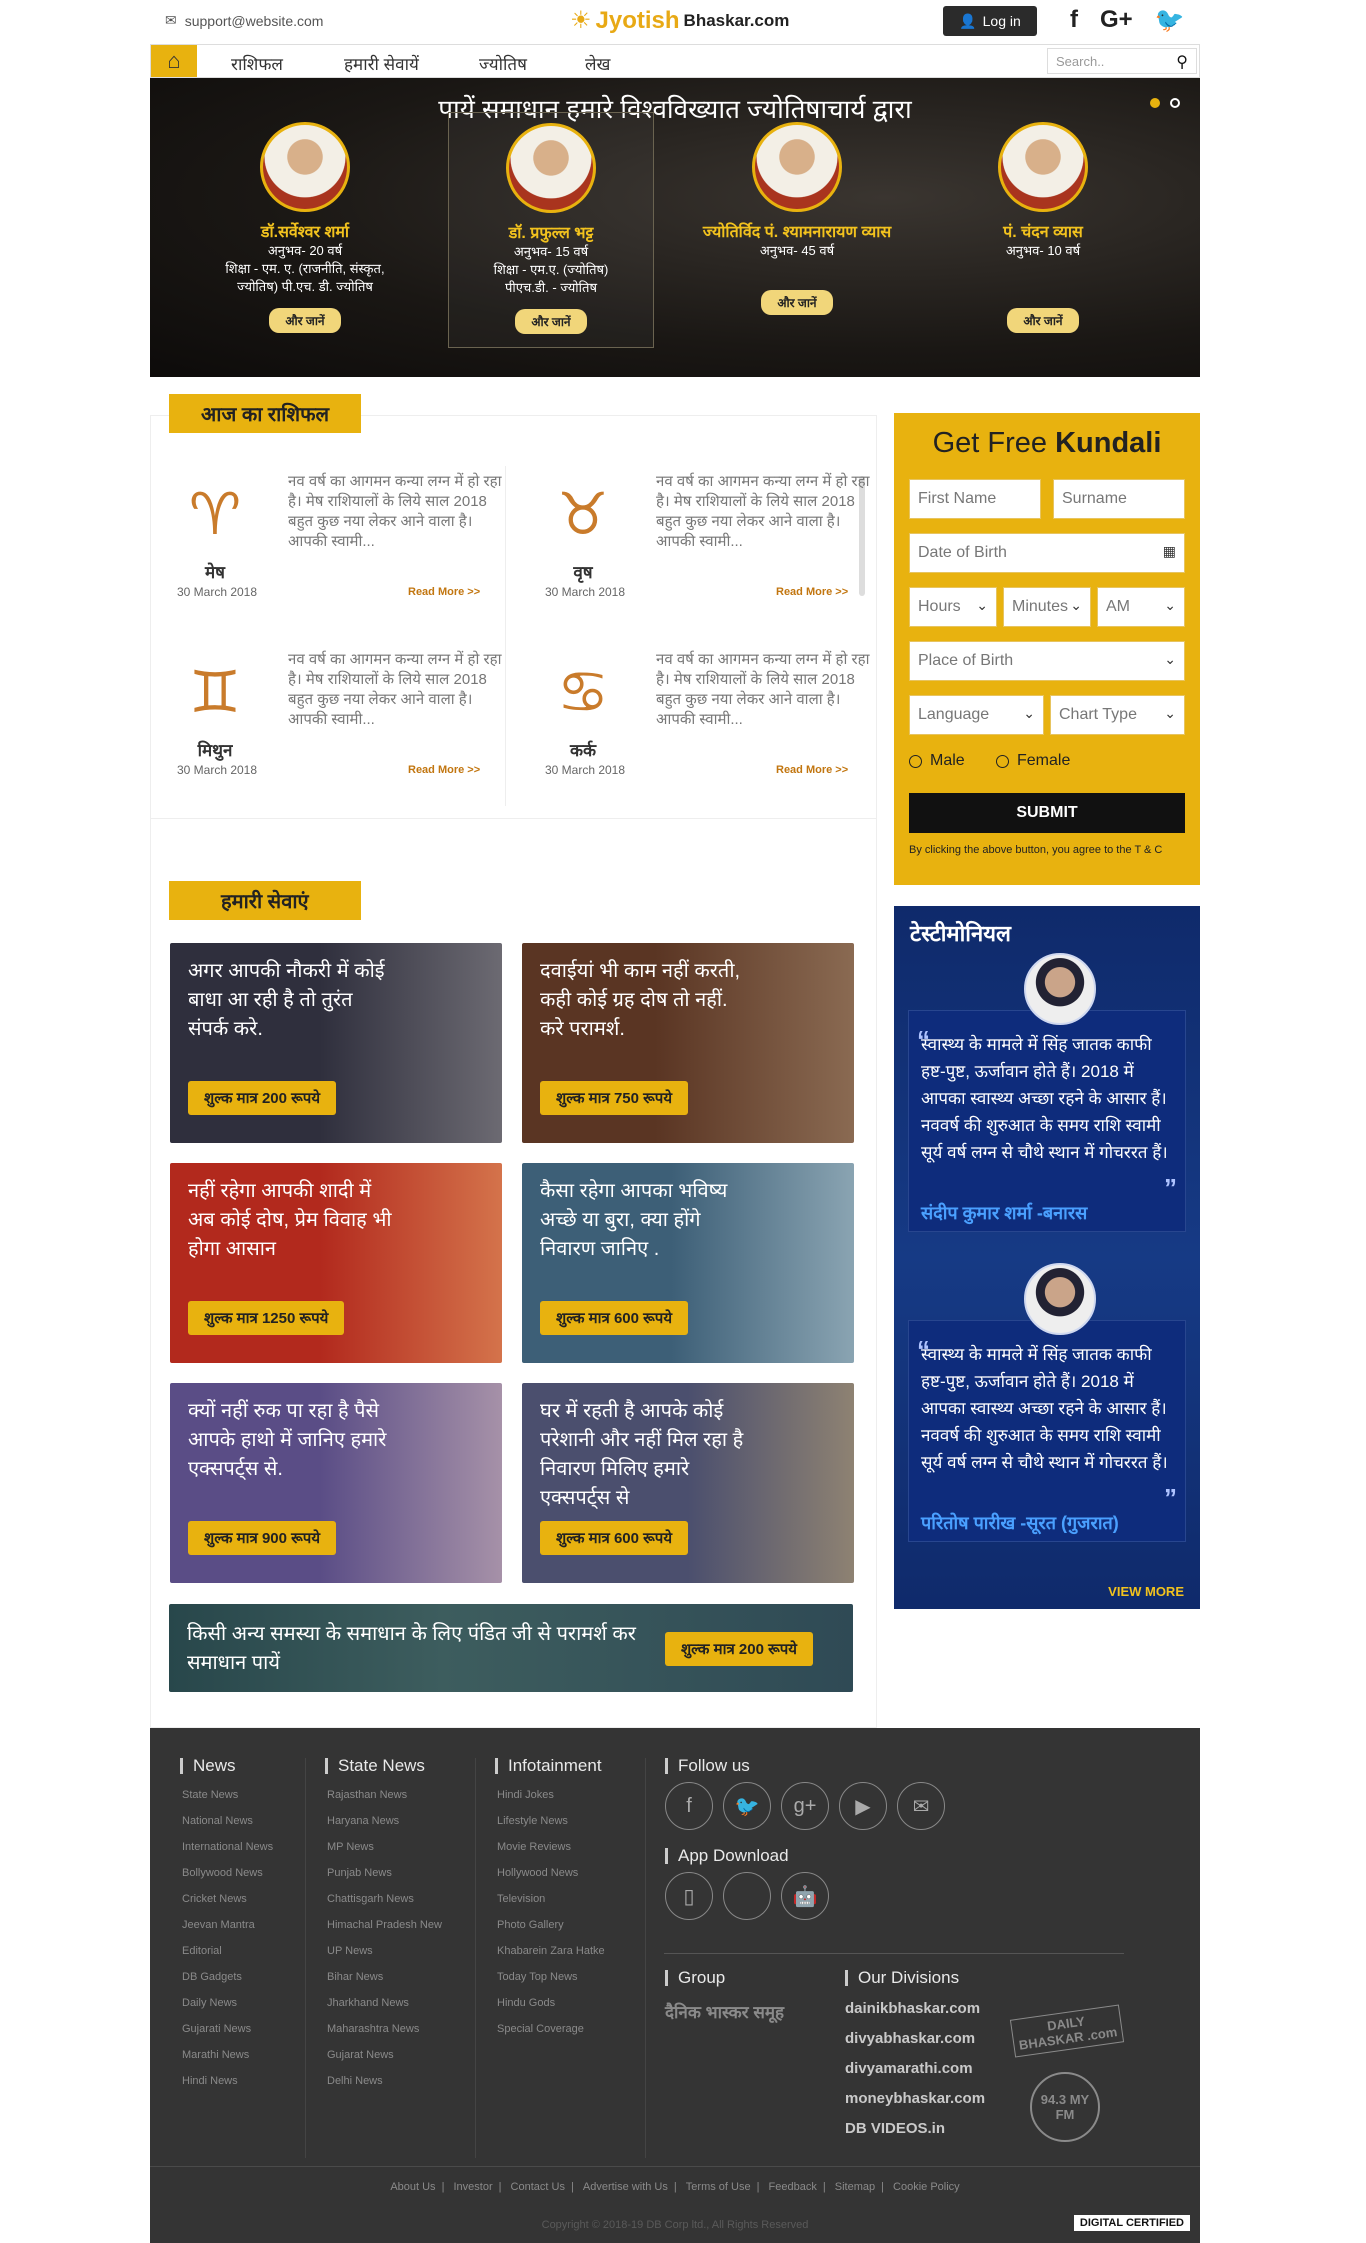  I want to click on footer-link: Gujarat News, so click(383, 2055).